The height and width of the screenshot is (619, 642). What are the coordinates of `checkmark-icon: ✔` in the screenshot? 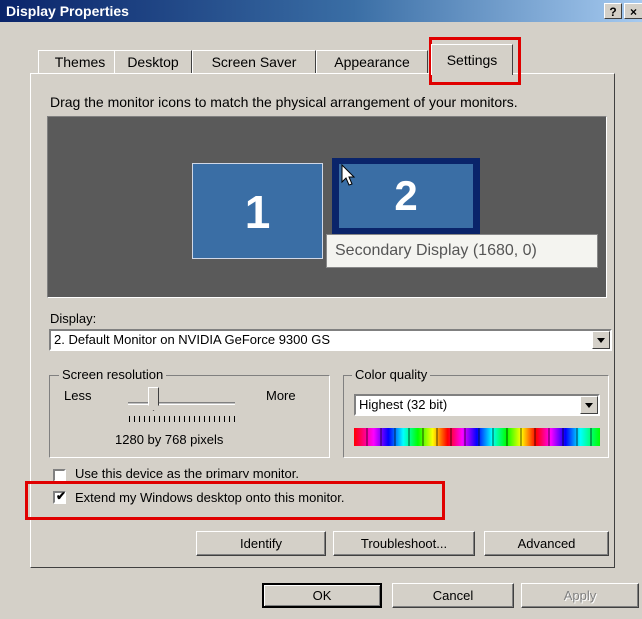 It's located at (61, 496).